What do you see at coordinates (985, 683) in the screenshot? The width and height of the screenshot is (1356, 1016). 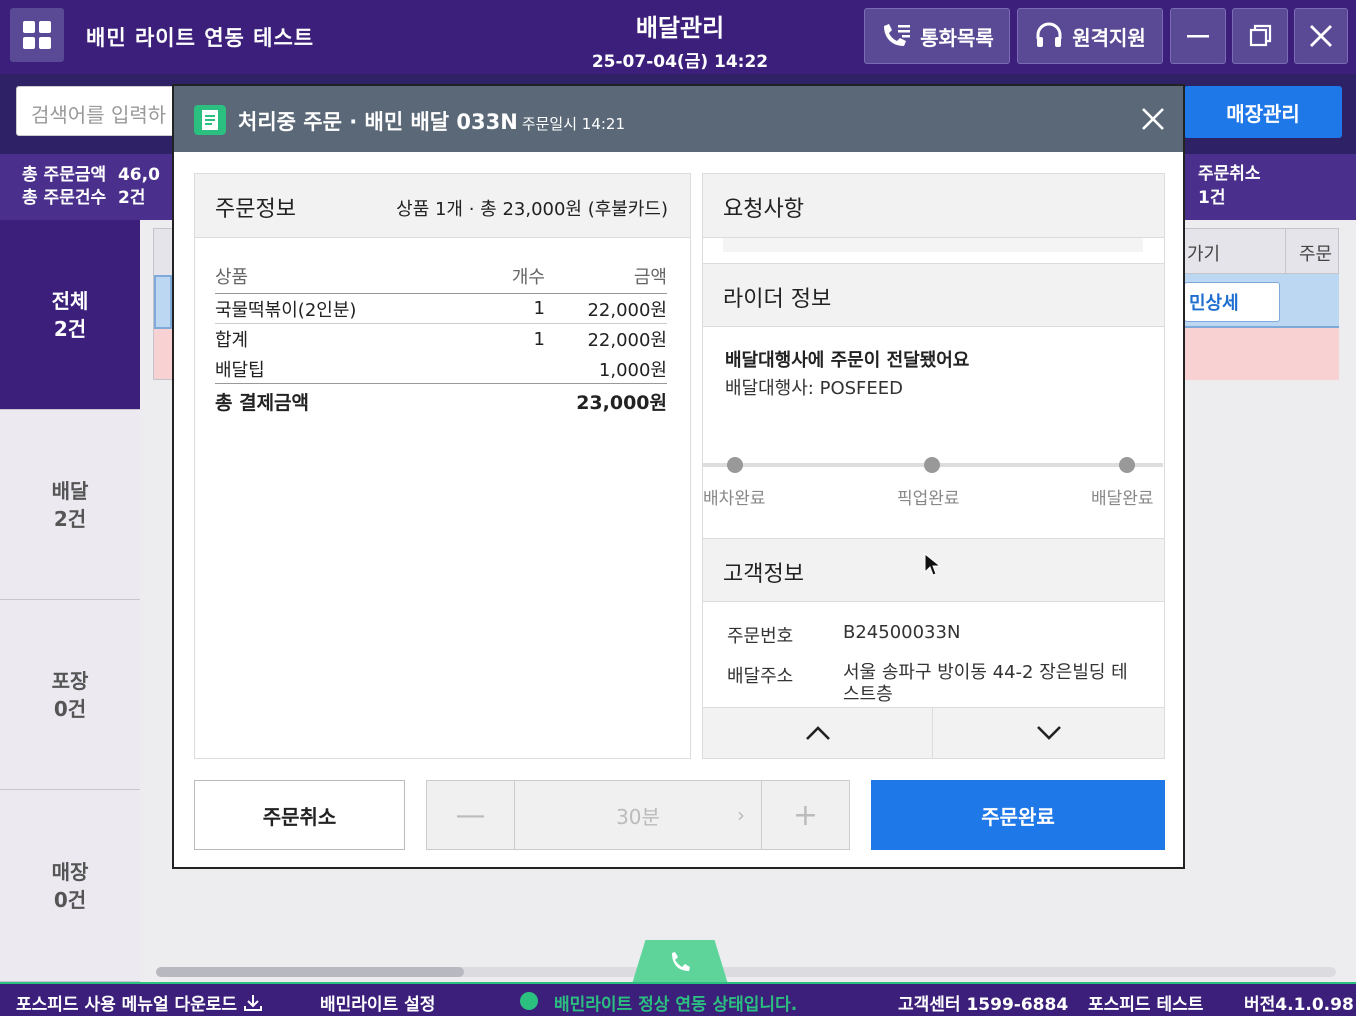 I see `address-value: 서울 송파구 방이동 44-2 장은빌딩 테스트층` at bounding box center [985, 683].